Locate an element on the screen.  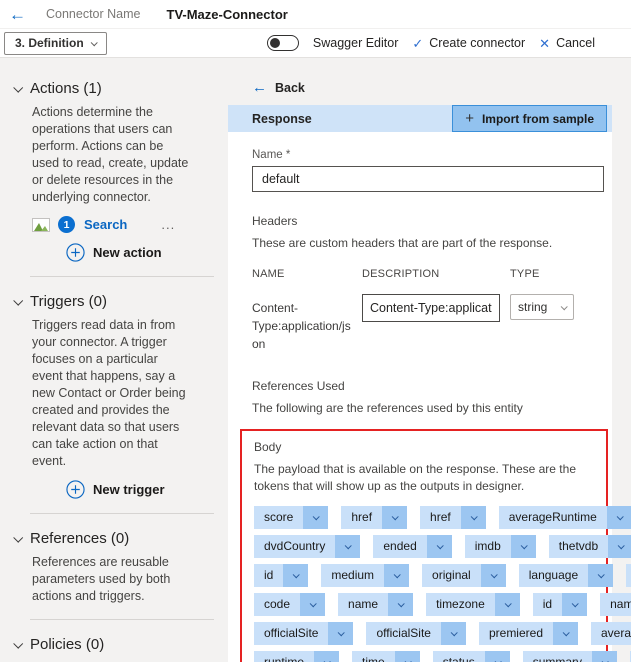
new-trigger-button: New trigger is located at coordinates (147, 489).